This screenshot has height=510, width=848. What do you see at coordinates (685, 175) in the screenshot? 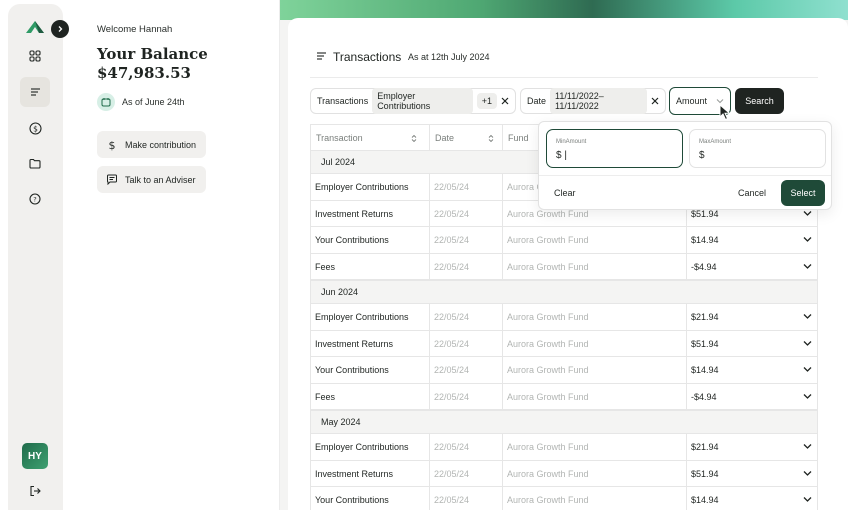
I see `panel-divider` at bounding box center [685, 175].